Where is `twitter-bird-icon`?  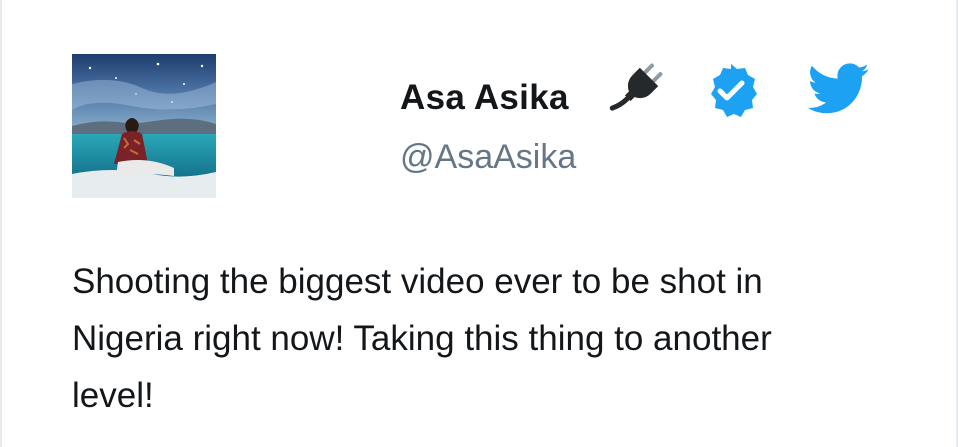 twitter-bird-icon is located at coordinates (838, 89).